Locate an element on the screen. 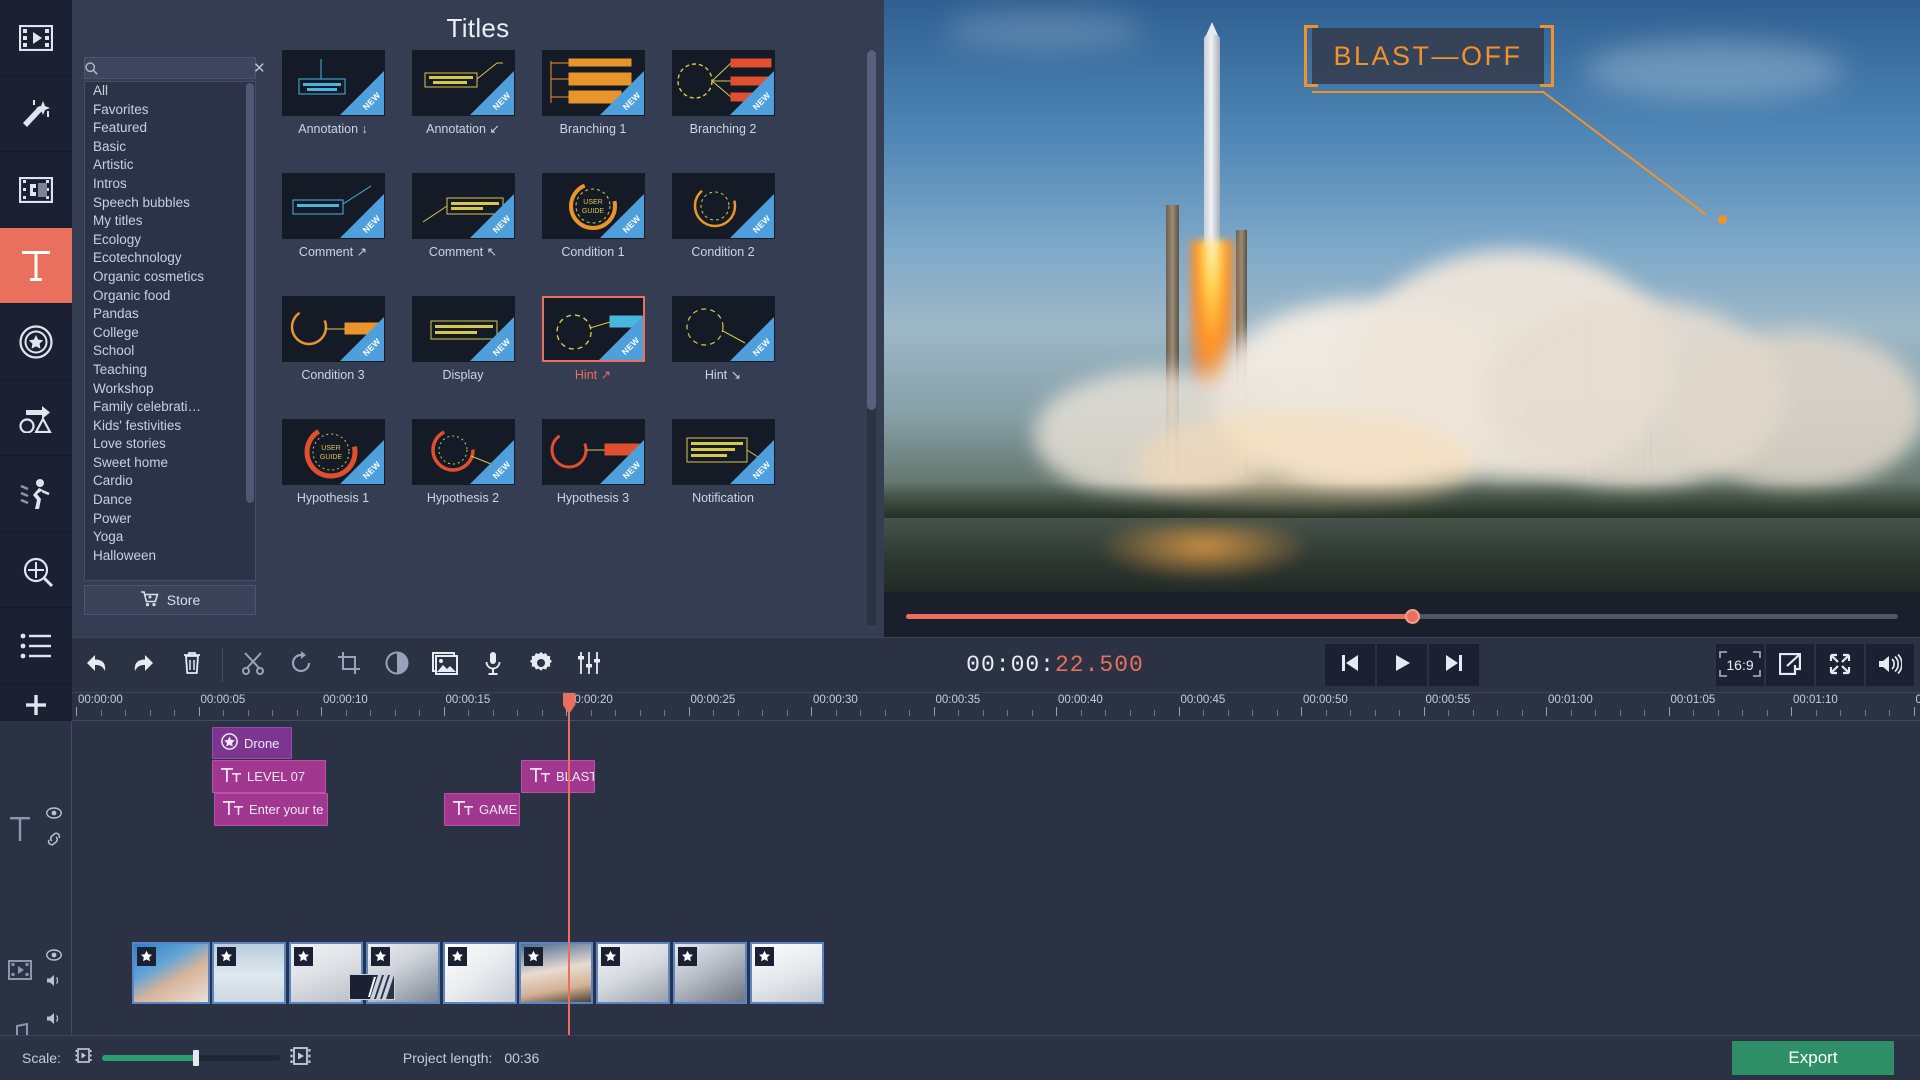  title-clip: Enter your te is located at coordinates (271, 809).